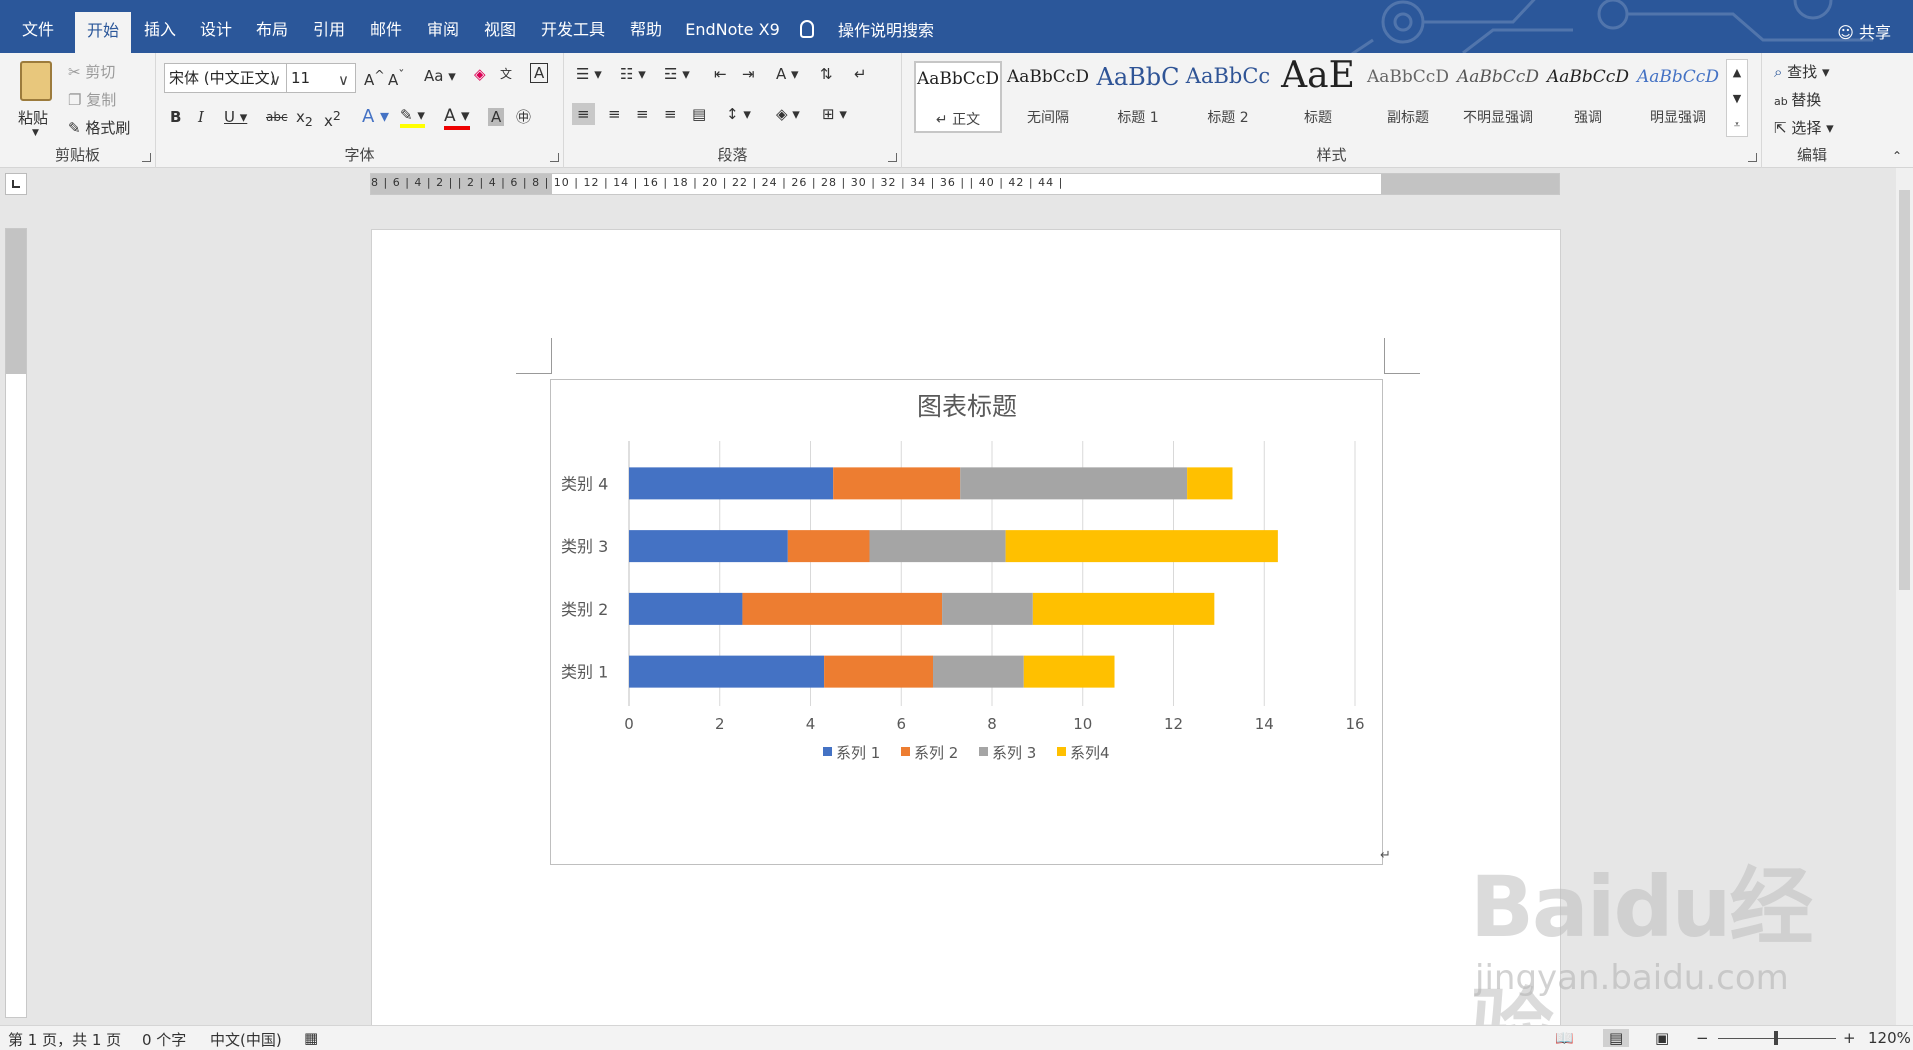 This screenshot has width=1913, height=1050. Describe the element at coordinates (1702, 1038) in the screenshot. I see `zoom-out-button: −` at that location.